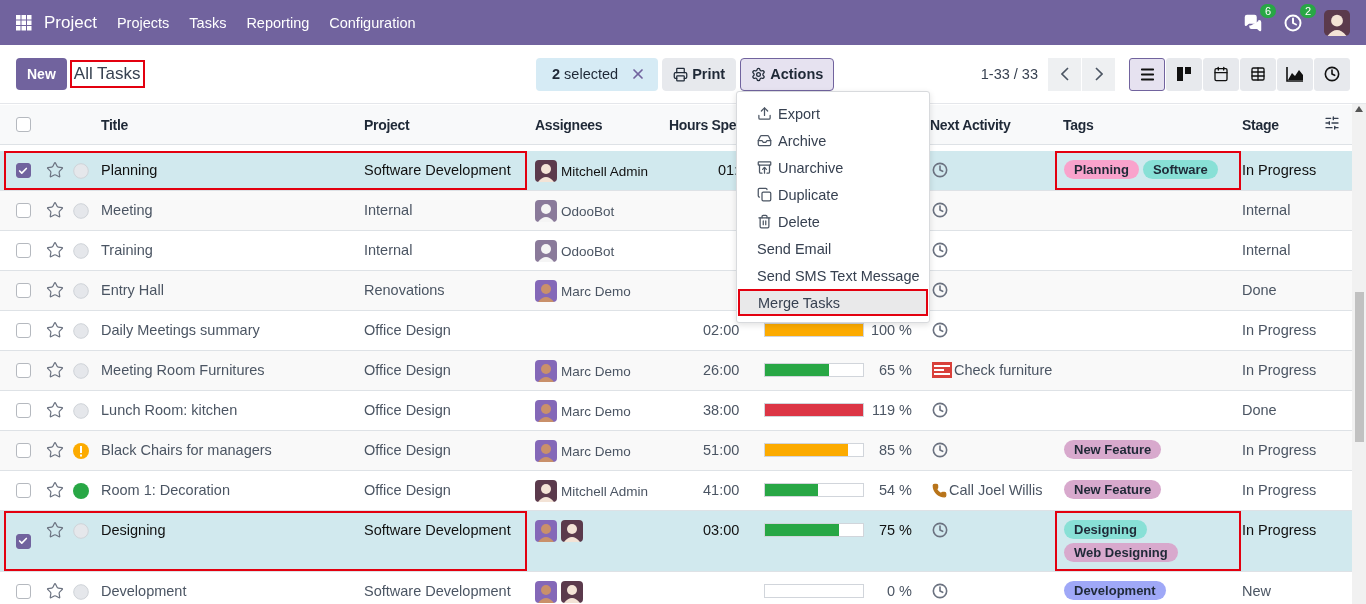 The image size is (1366, 604). I want to click on new-button: New, so click(41, 74).